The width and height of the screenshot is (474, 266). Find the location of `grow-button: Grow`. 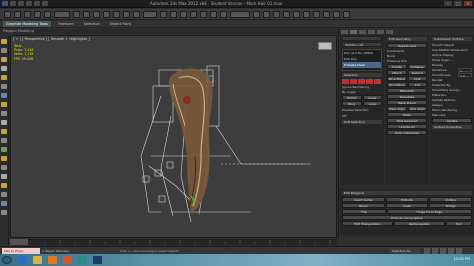

grow-button: Grow is located at coordinates (372, 97).